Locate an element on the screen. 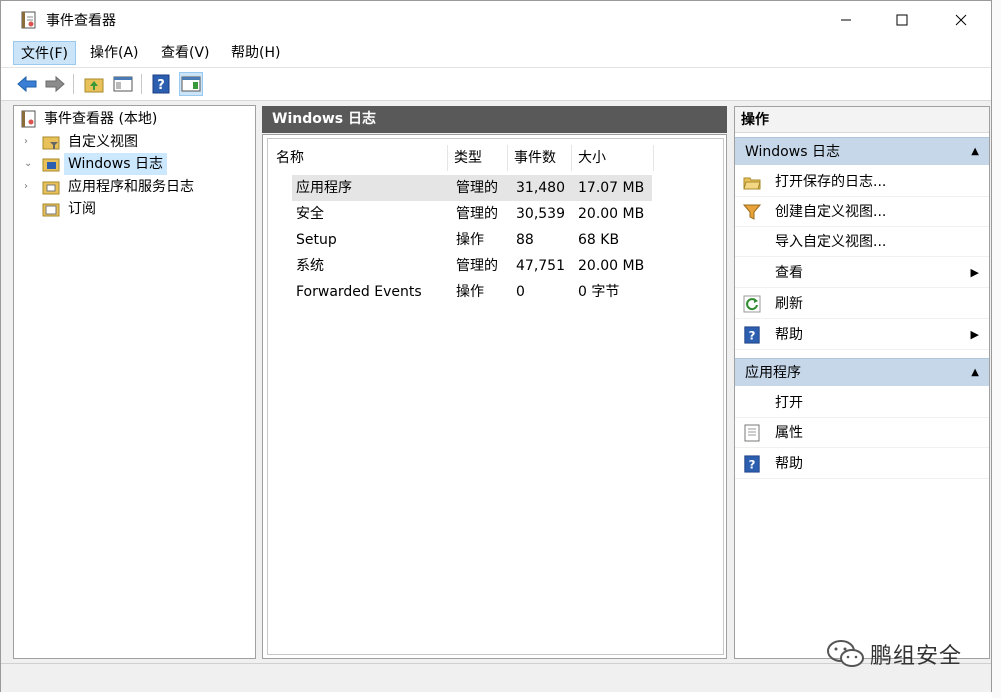 The image size is (1001, 698). action-refresh: 刷新 is located at coordinates (862, 304).